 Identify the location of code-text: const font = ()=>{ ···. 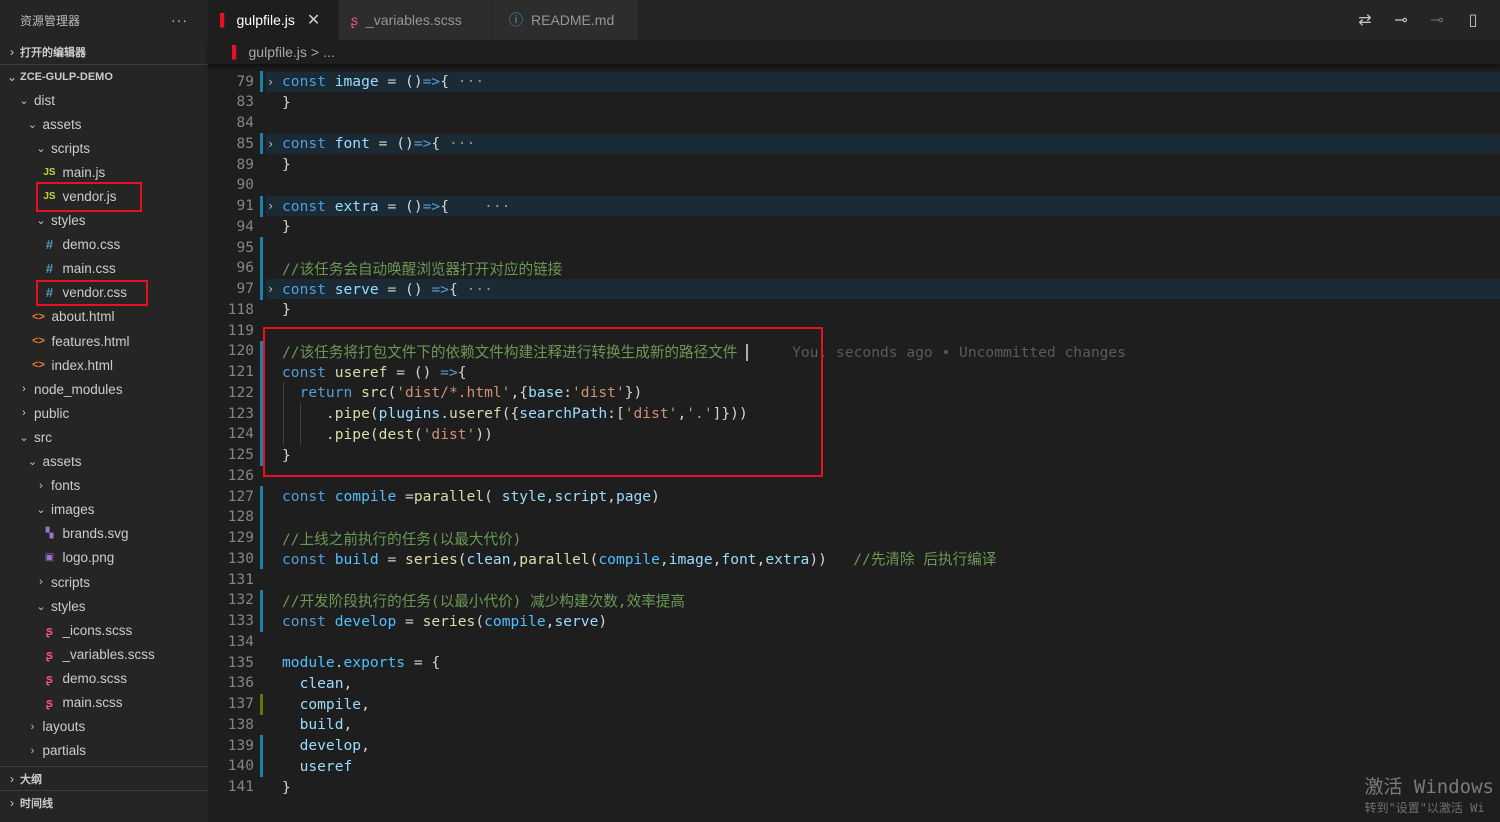
(379, 144).